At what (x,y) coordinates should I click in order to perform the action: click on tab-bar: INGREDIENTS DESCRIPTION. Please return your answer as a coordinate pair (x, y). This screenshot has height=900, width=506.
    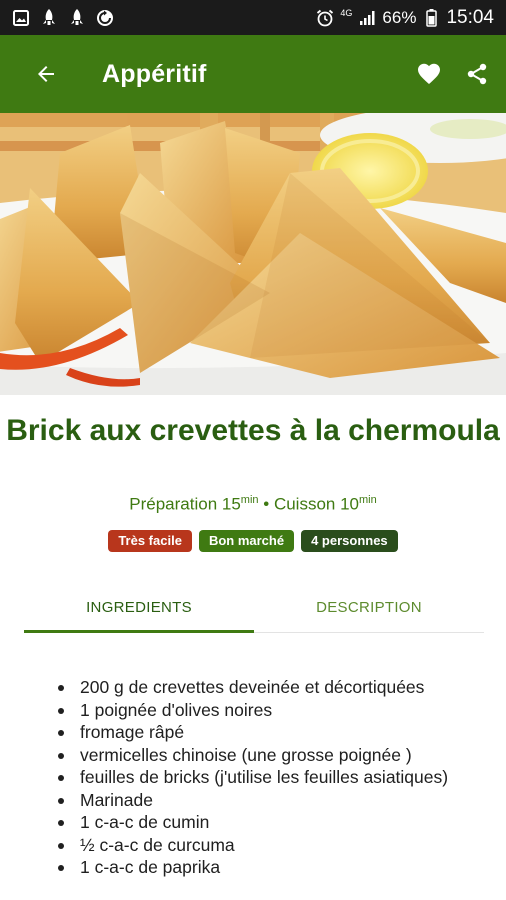
    Looking at the image, I should click on (254, 608).